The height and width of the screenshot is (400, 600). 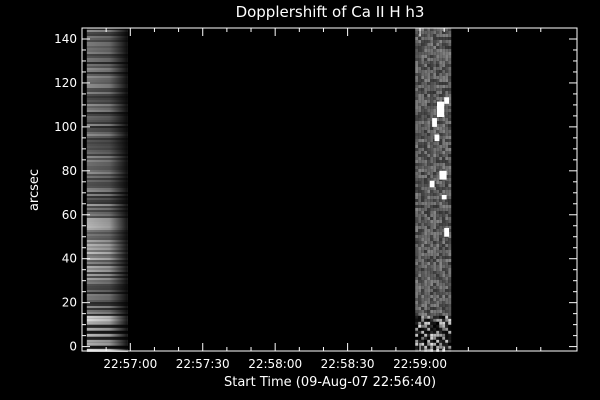 I want to click on x-axis-label: Start Time (09-Aug-07 22:56:40), so click(x=330, y=382).